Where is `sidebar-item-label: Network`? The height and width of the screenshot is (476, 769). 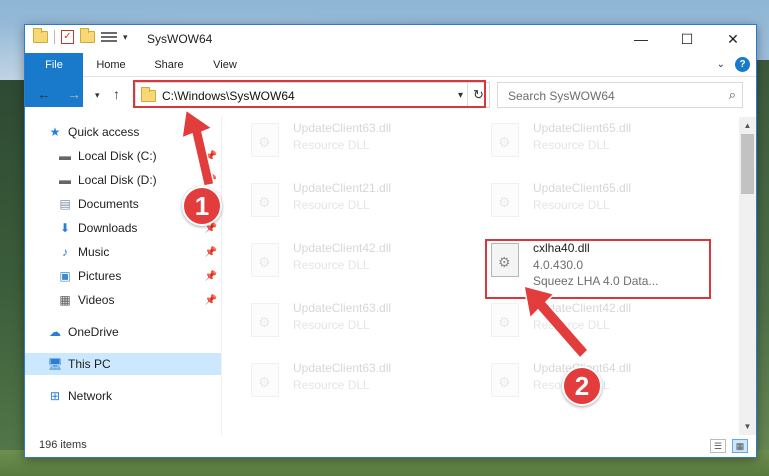 sidebar-item-label: Network is located at coordinates (90, 396).